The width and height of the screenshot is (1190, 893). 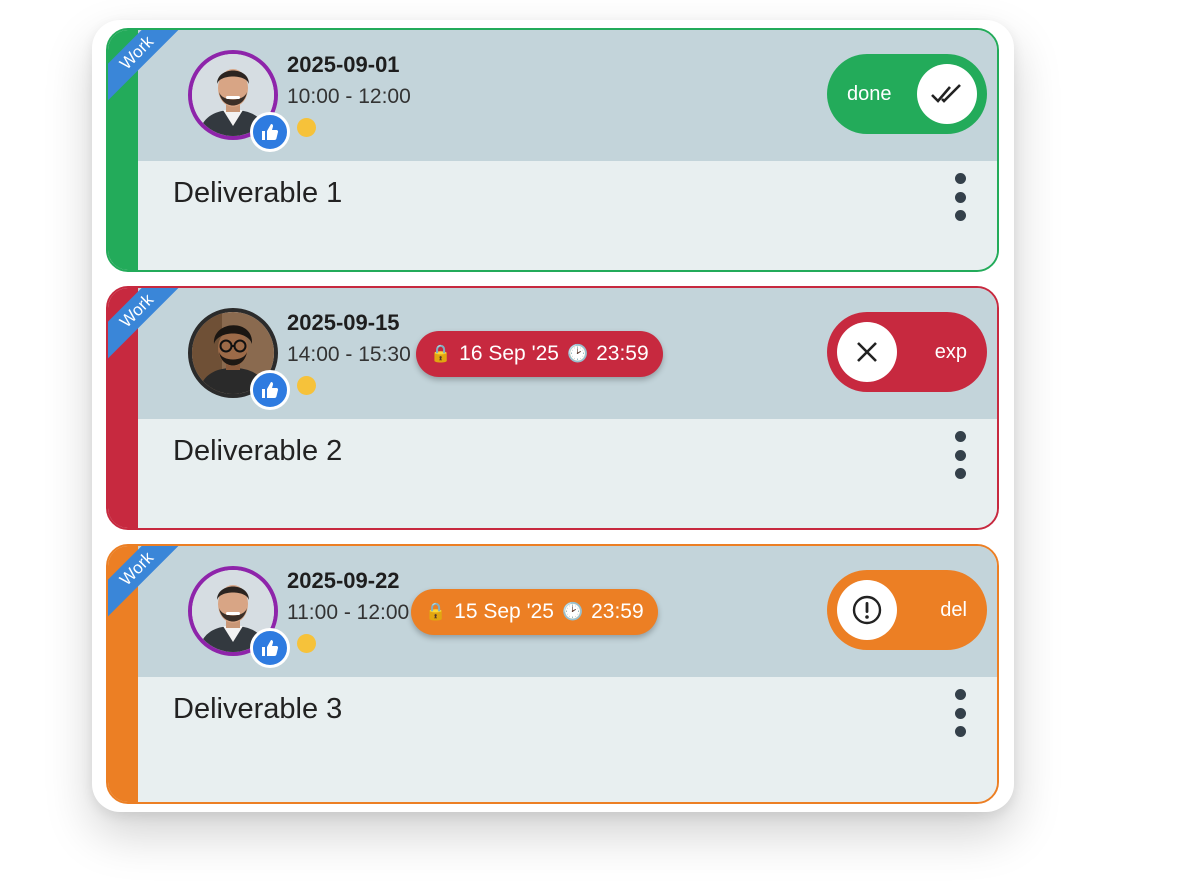 What do you see at coordinates (348, 612) in the screenshot?
I see `task-time: 11:00 - 12:00` at bounding box center [348, 612].